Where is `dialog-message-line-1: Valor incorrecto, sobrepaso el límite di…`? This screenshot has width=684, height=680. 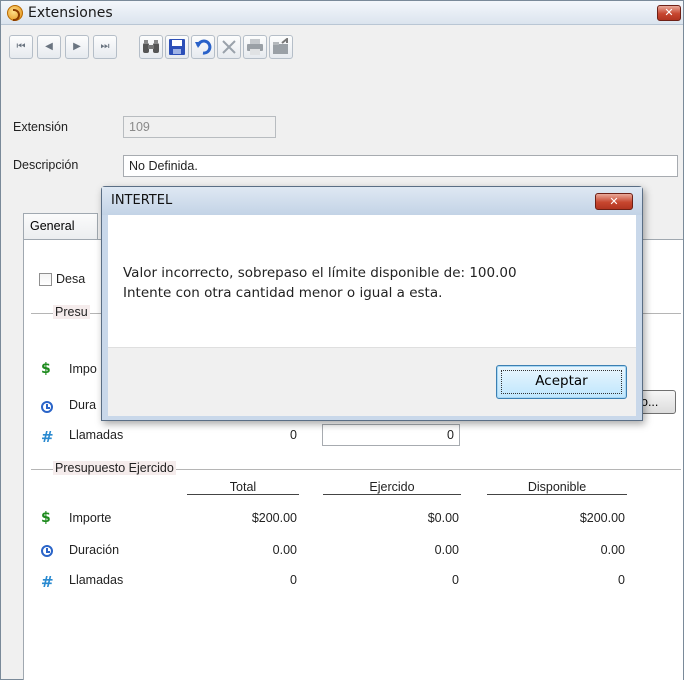
dialog-message-line-1: Valor incorrecto, sobrepaso el límite di… is located at coordinates (320, 273).